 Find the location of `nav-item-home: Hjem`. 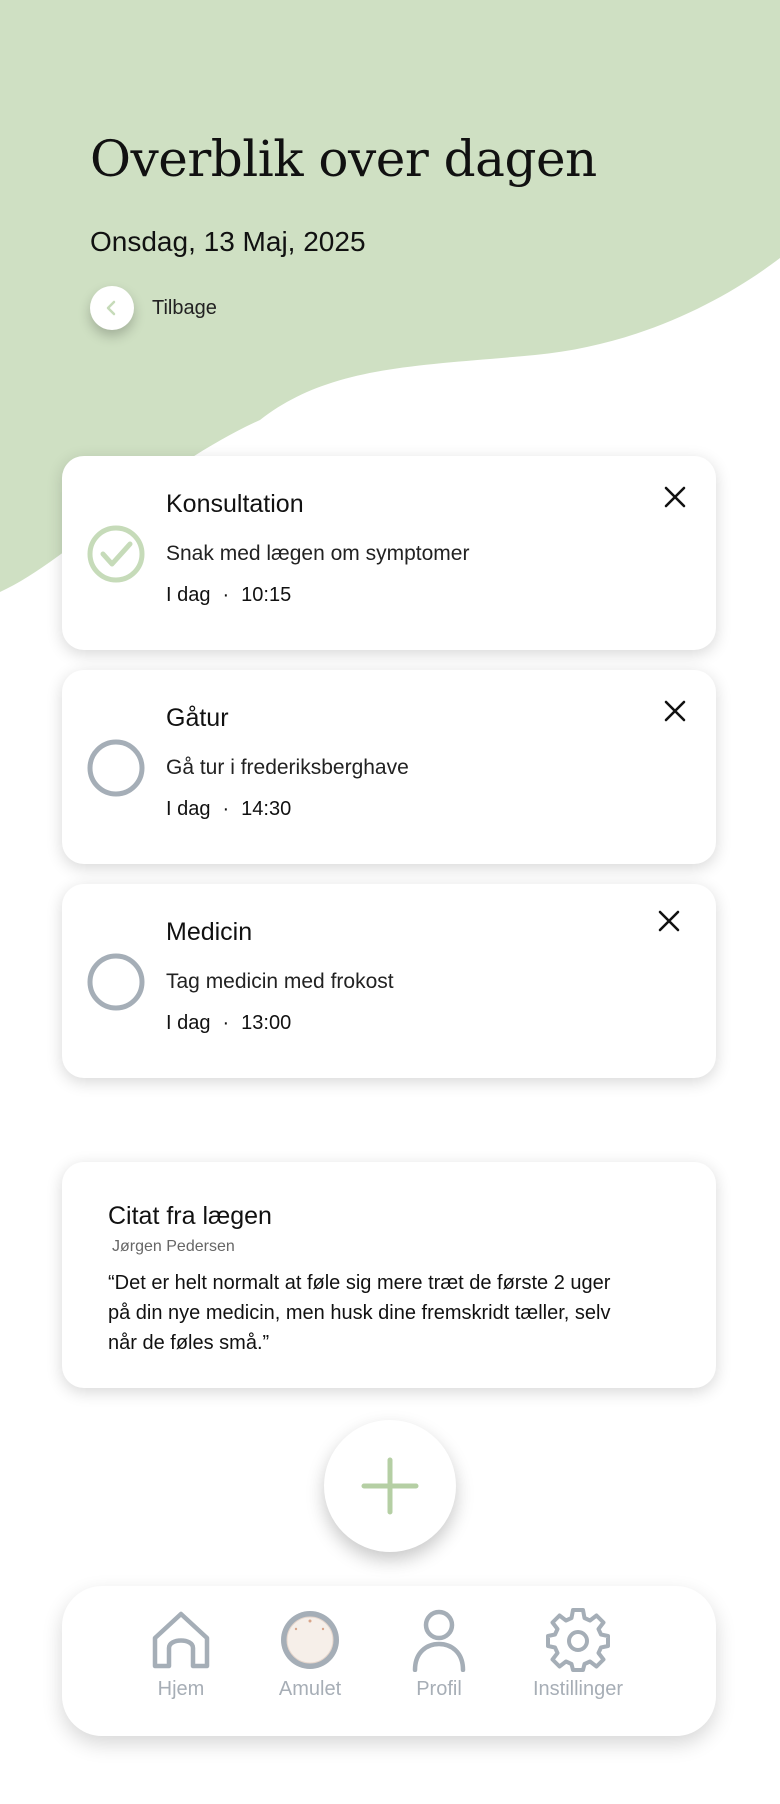

nav-item-home: Hjem is located at coordinates (181, 1654).